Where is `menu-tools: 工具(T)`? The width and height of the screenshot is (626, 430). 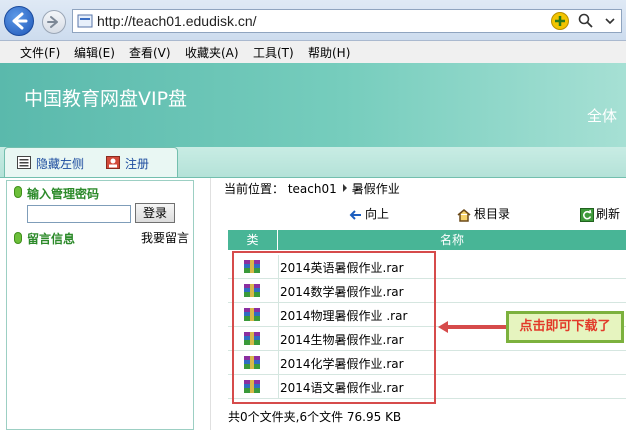 menu-tools: 工具(T) is located at coordinates (273, 52).